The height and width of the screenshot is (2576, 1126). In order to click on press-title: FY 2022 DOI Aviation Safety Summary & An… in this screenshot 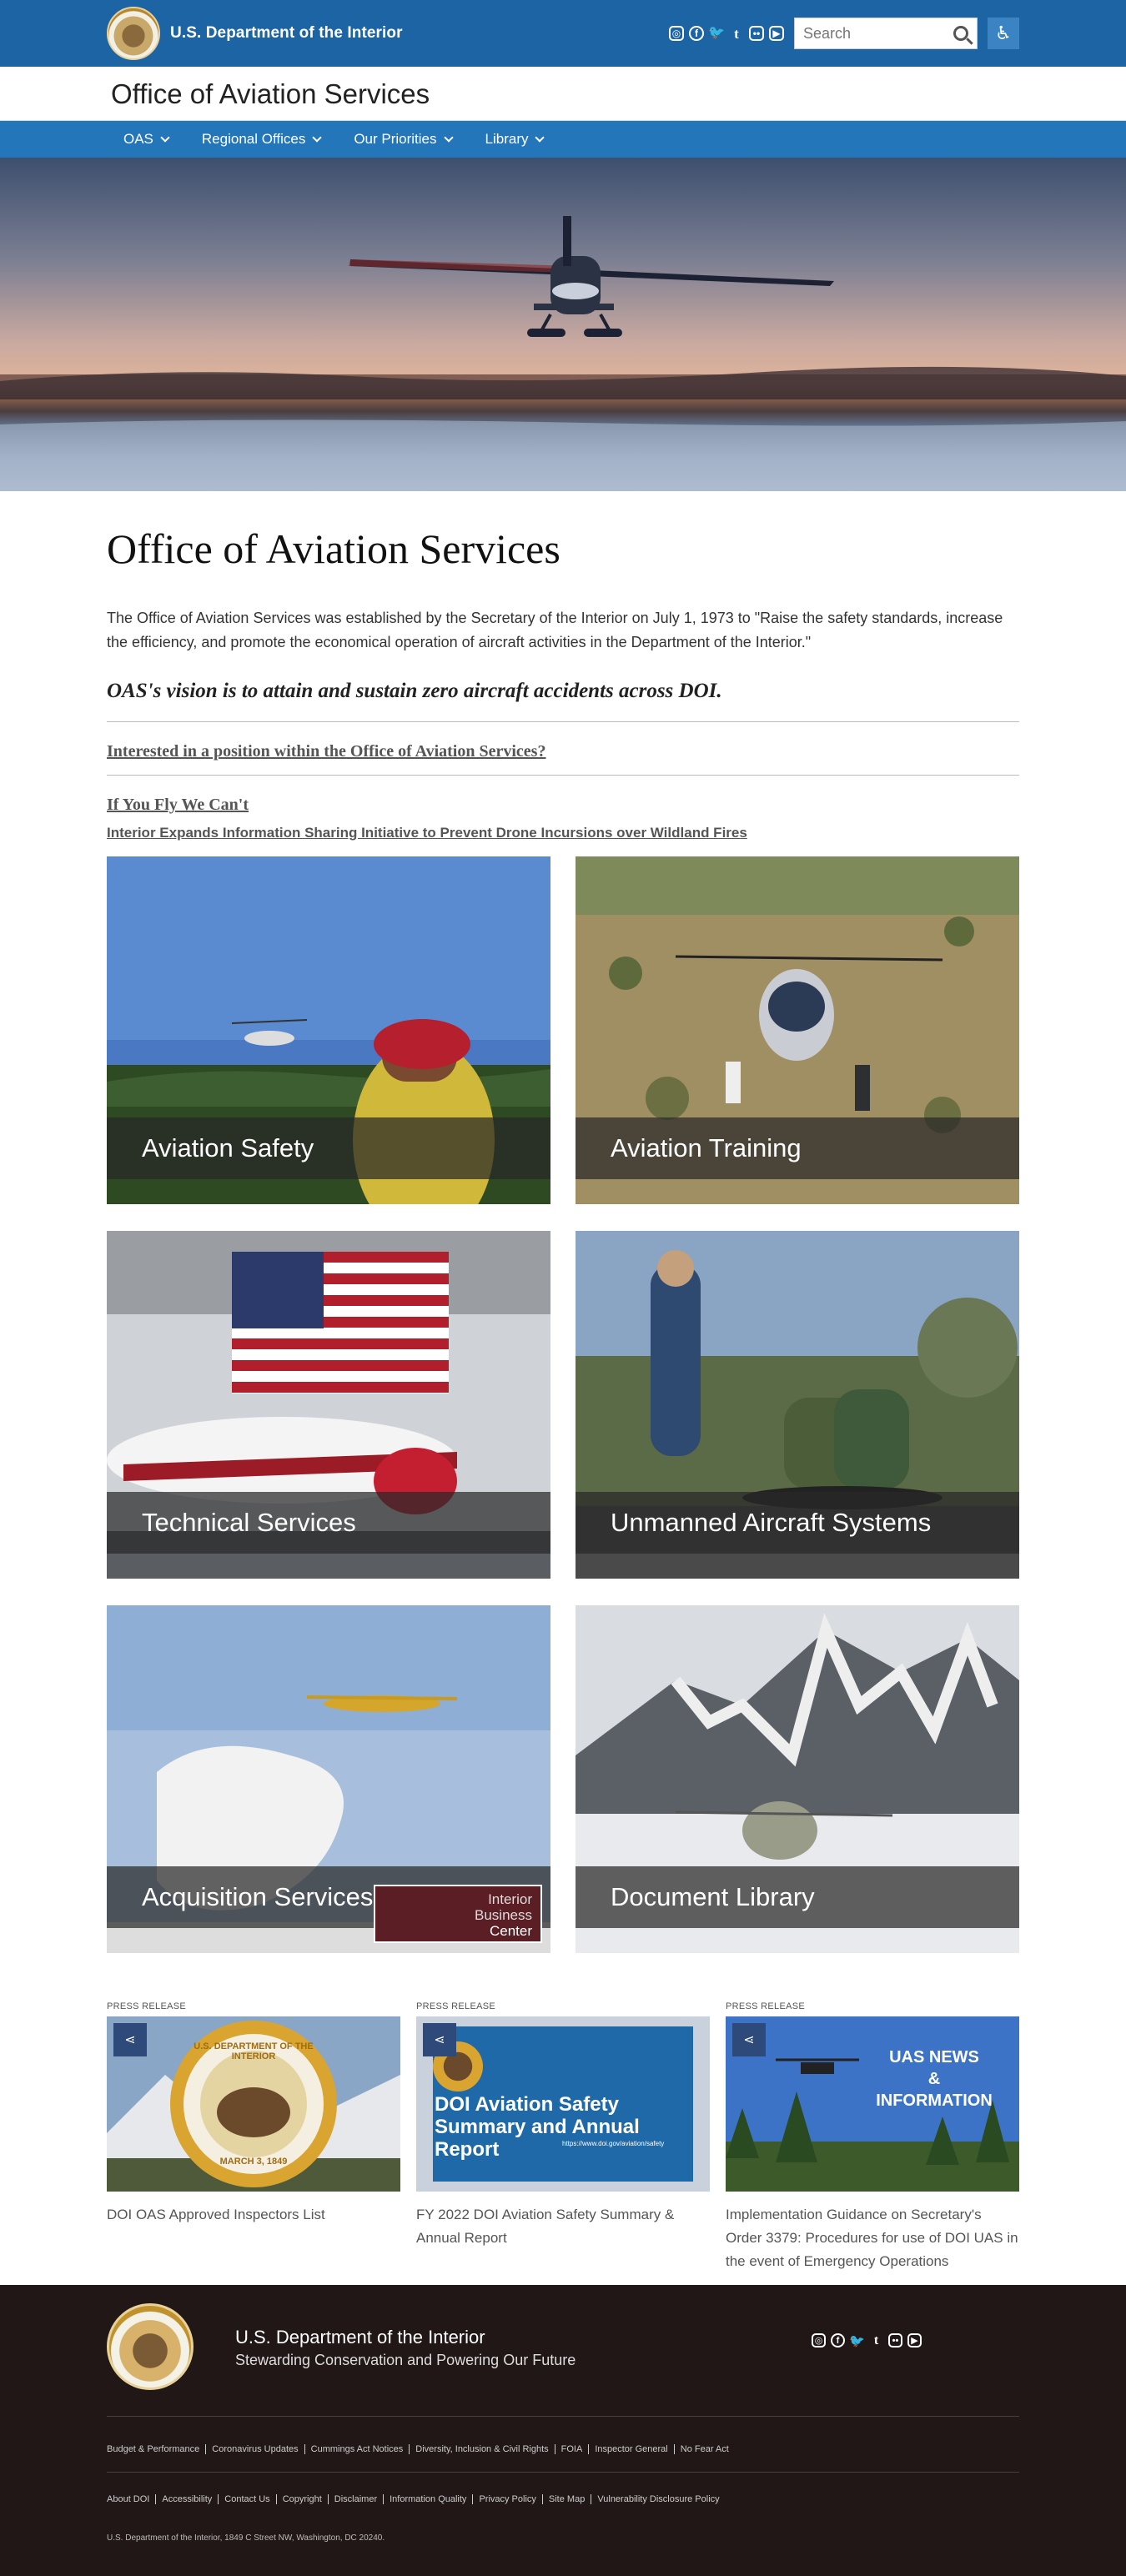, I will do `click(563, 2226)`.